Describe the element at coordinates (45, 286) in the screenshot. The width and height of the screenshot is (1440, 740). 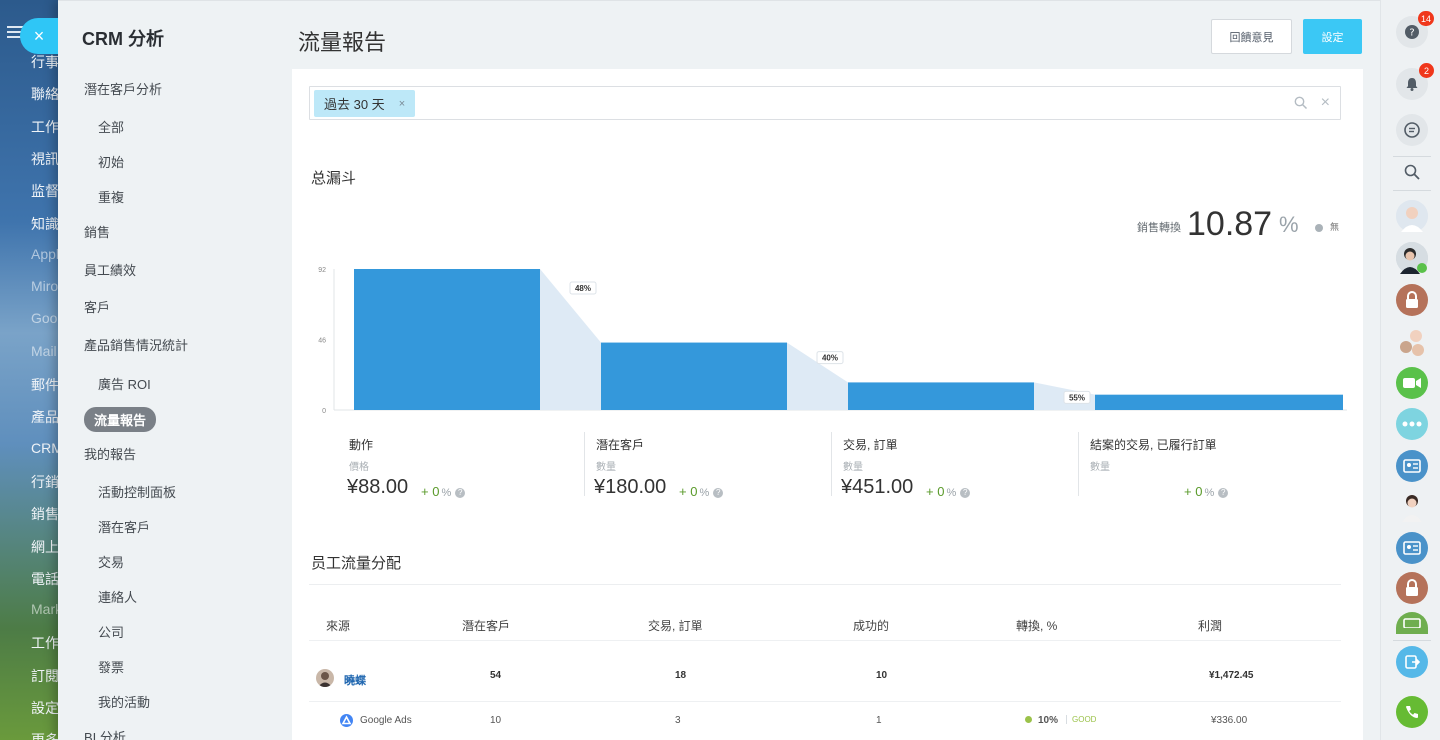
I see `background-nav-item: Miro` at that location.